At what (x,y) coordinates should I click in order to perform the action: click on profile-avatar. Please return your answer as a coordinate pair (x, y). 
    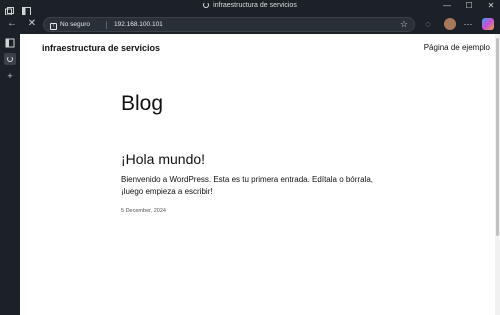
    Looking at the image, I should click on (450, 24).